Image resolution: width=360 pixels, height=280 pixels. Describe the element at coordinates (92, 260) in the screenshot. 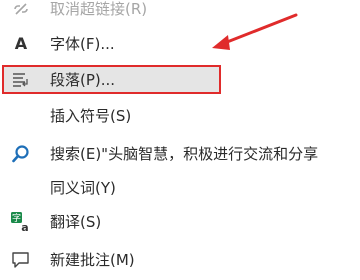

I see `menu-item-label: 新建批注(M)` at that location.